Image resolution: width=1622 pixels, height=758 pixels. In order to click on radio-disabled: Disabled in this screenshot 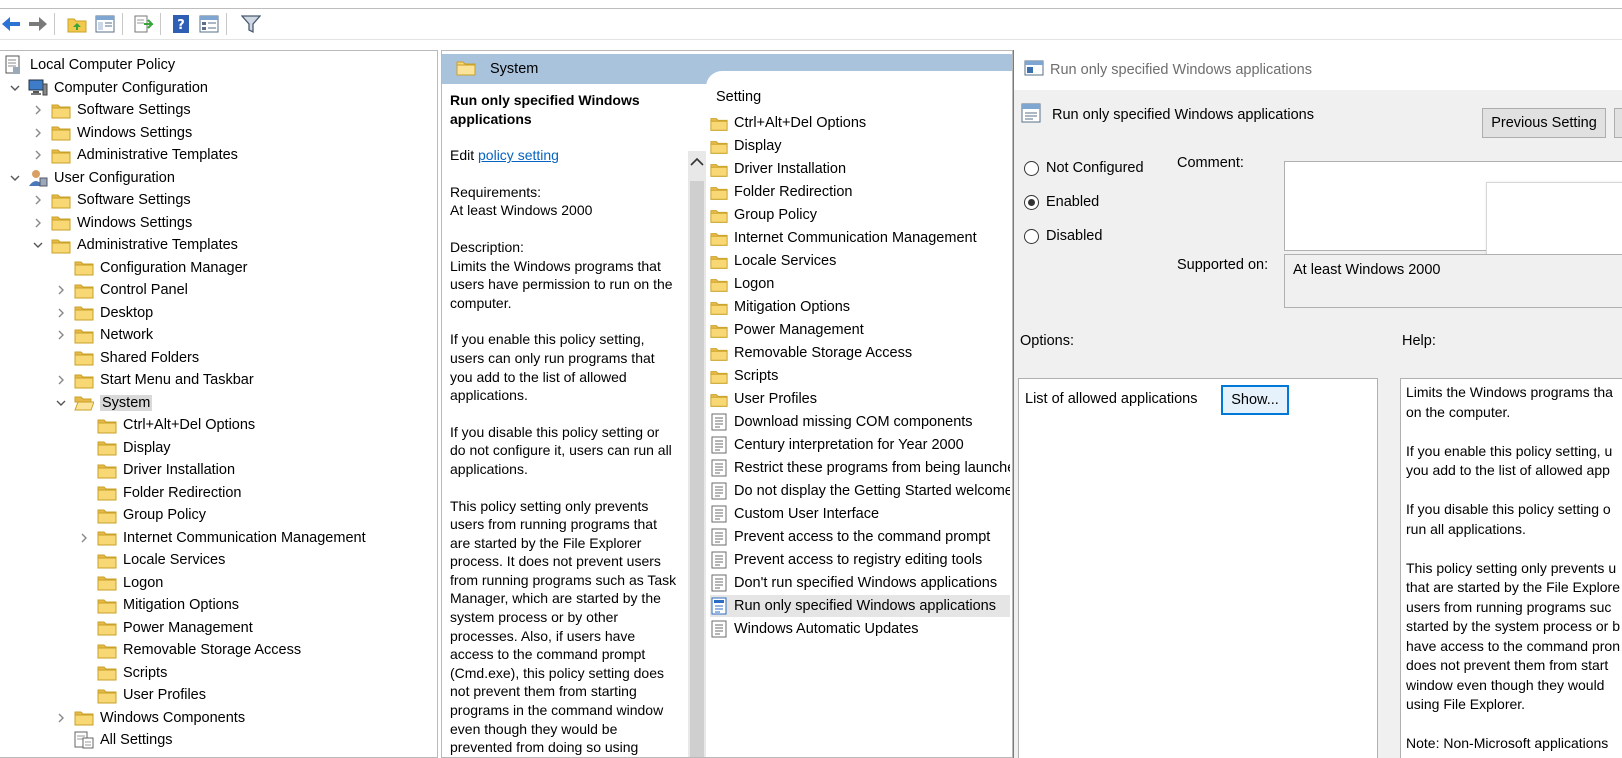, I will do `click(1063, 236)`.